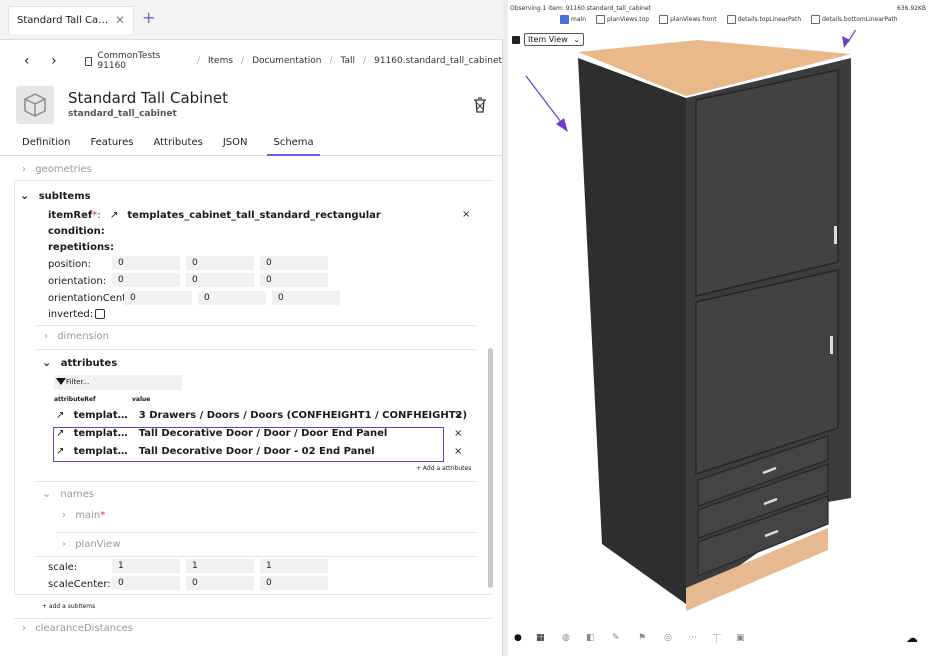 This screenshot has width=936, height=656. Describe the element at coordinates (91, 544) in the screenshot. I see `planview-section: › planView` at that location.